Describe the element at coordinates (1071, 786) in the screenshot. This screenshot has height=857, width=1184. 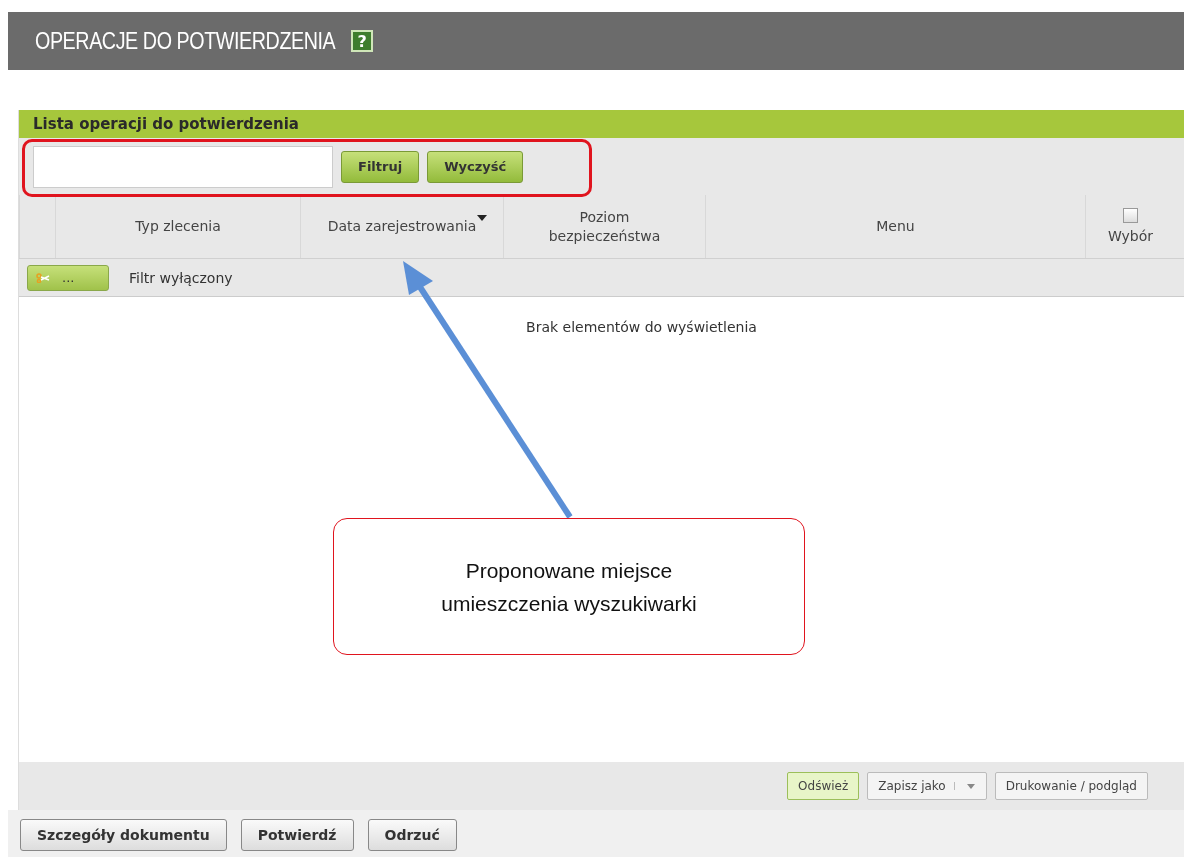
I see `print-button: Drukowanie / podgląd` at that location.